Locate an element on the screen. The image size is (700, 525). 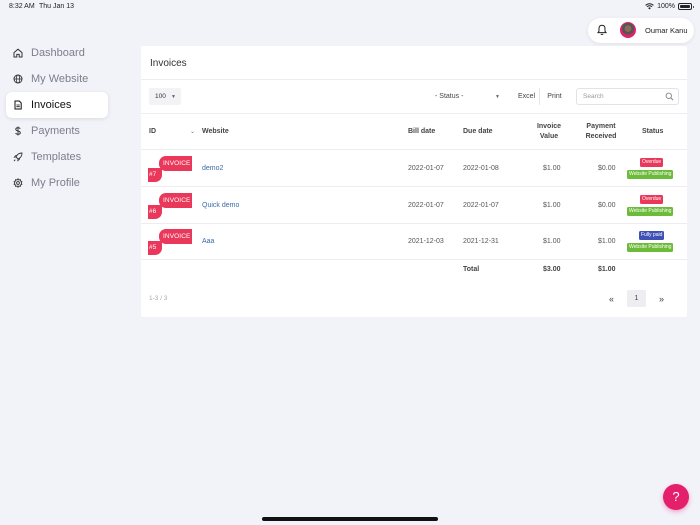
home-icon is located at coordinates (18, 53).